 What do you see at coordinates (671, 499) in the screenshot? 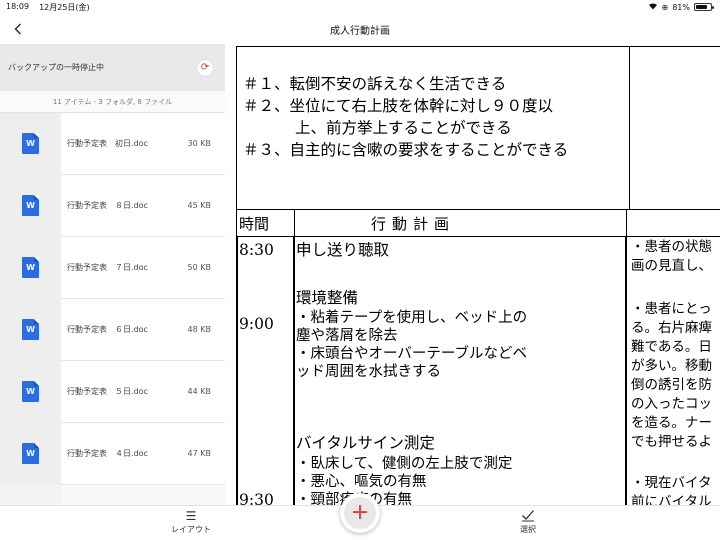
I see `evaluation-line: 前にバイタル` at bounding box center [671, 499].